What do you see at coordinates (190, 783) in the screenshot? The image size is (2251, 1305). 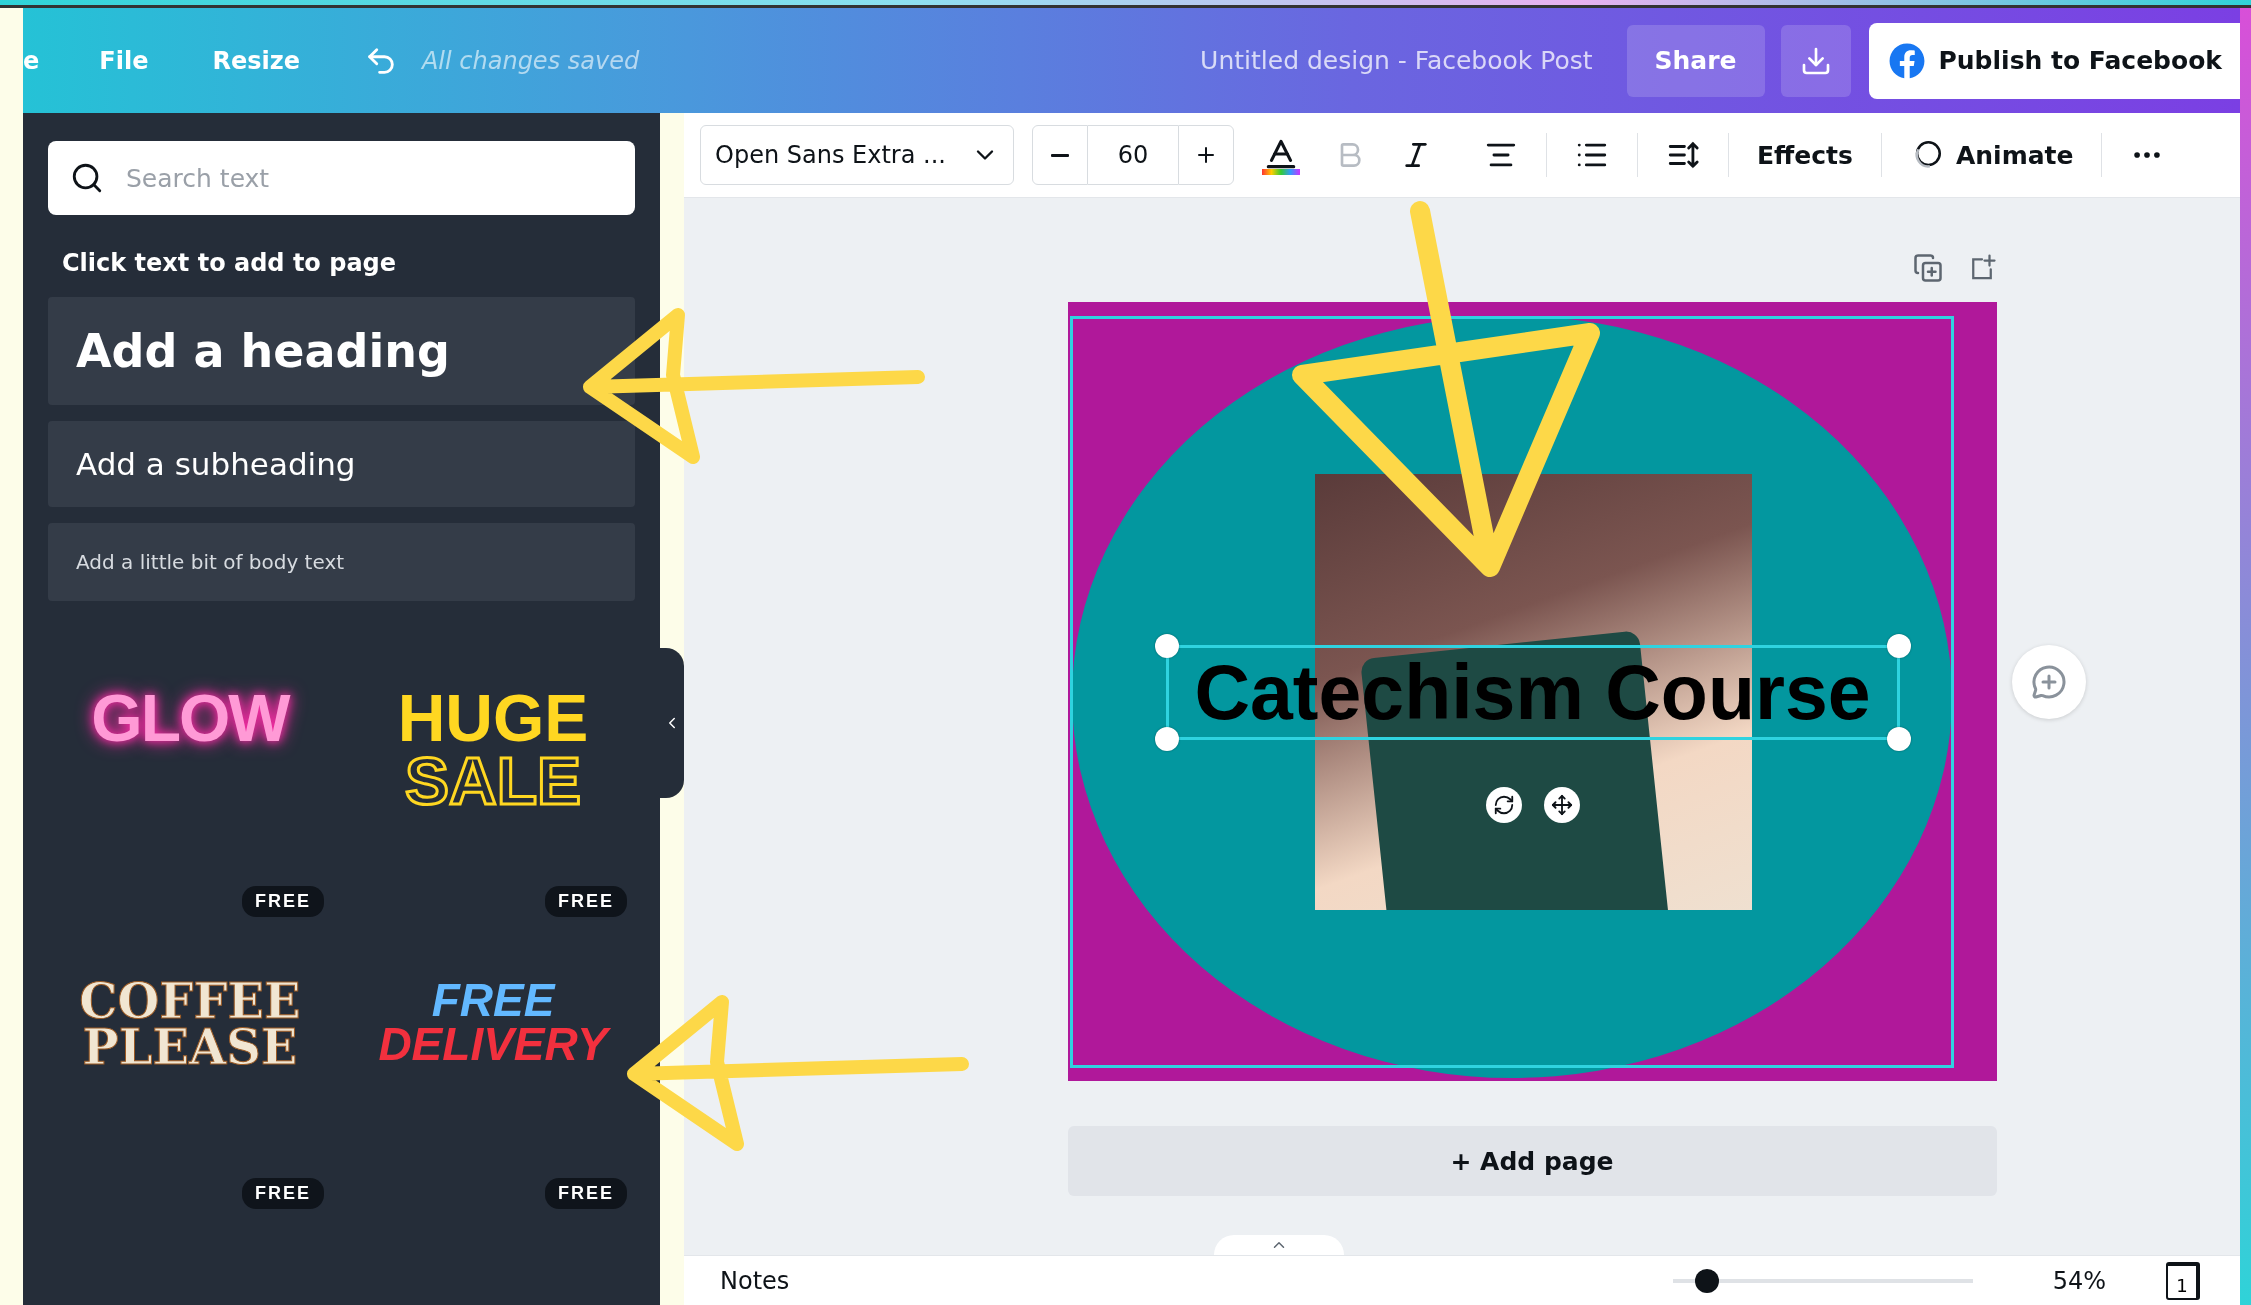 I see `text-template: GLOW FREE` at bounding box center [190, 783].